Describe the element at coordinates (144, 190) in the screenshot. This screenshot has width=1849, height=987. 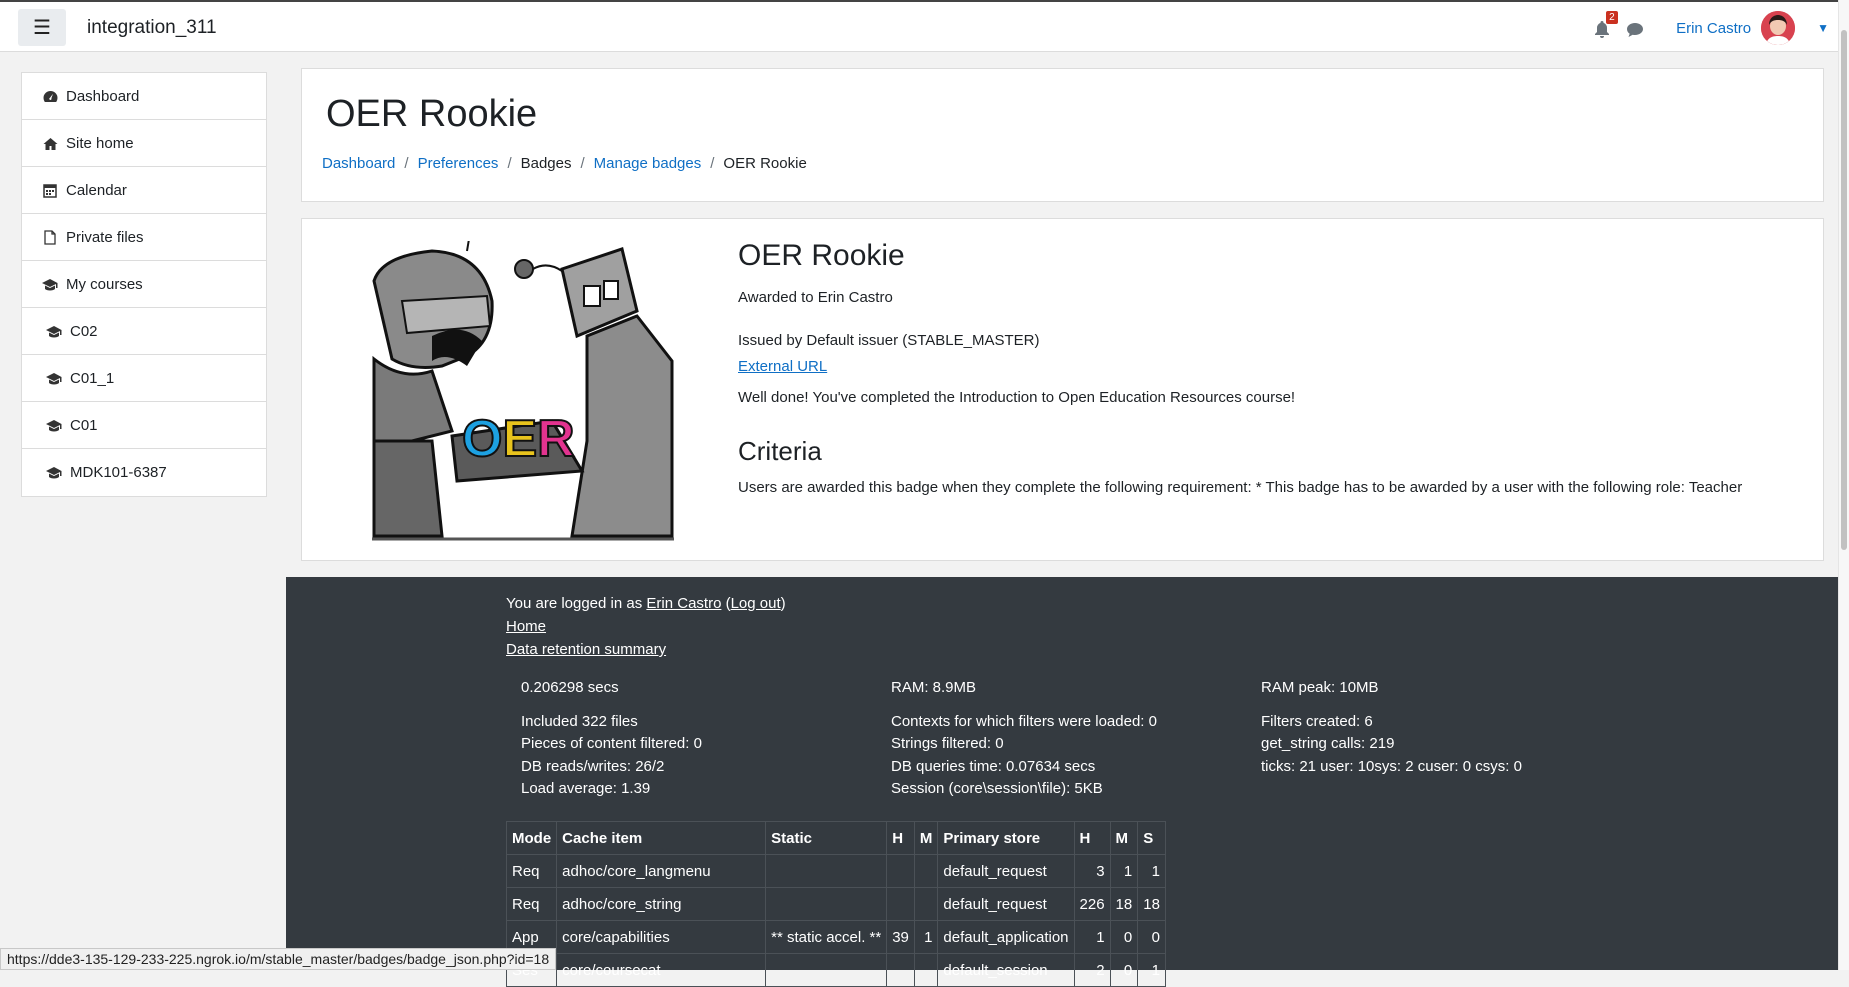
I see `sidebar-item-calendar: Calendar` at that location.